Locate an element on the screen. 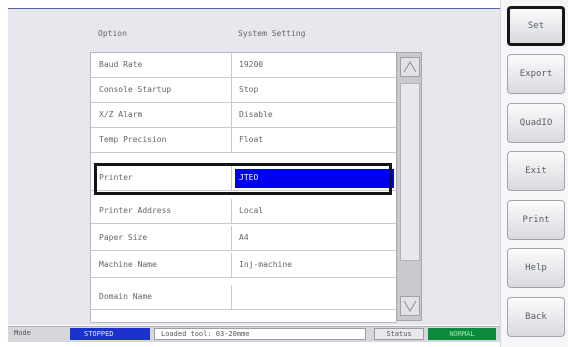 This screenshot has width=568, height=347. option-value: Local is located at coordinates (251, 210).